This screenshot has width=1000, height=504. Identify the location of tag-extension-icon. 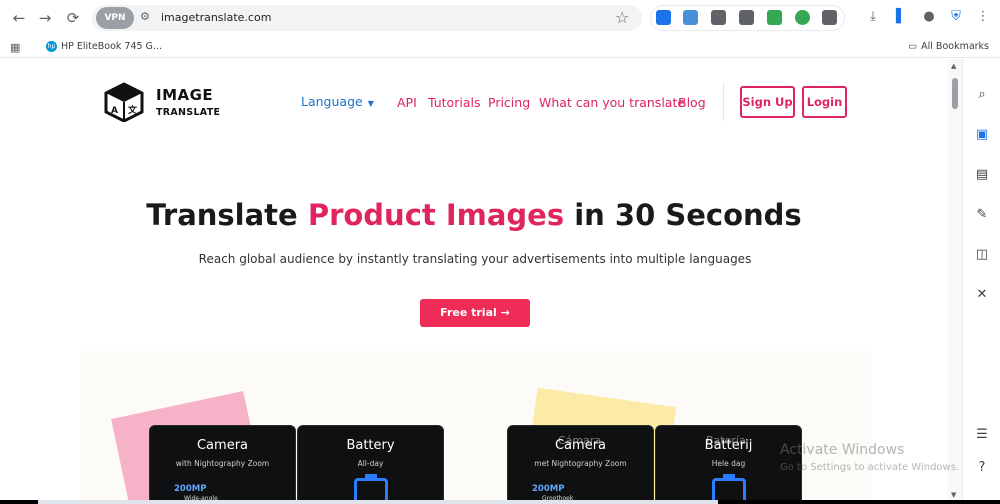
(774, 17).